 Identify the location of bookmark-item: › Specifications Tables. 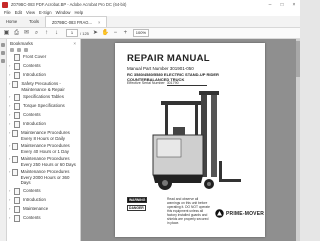
(43, 97).